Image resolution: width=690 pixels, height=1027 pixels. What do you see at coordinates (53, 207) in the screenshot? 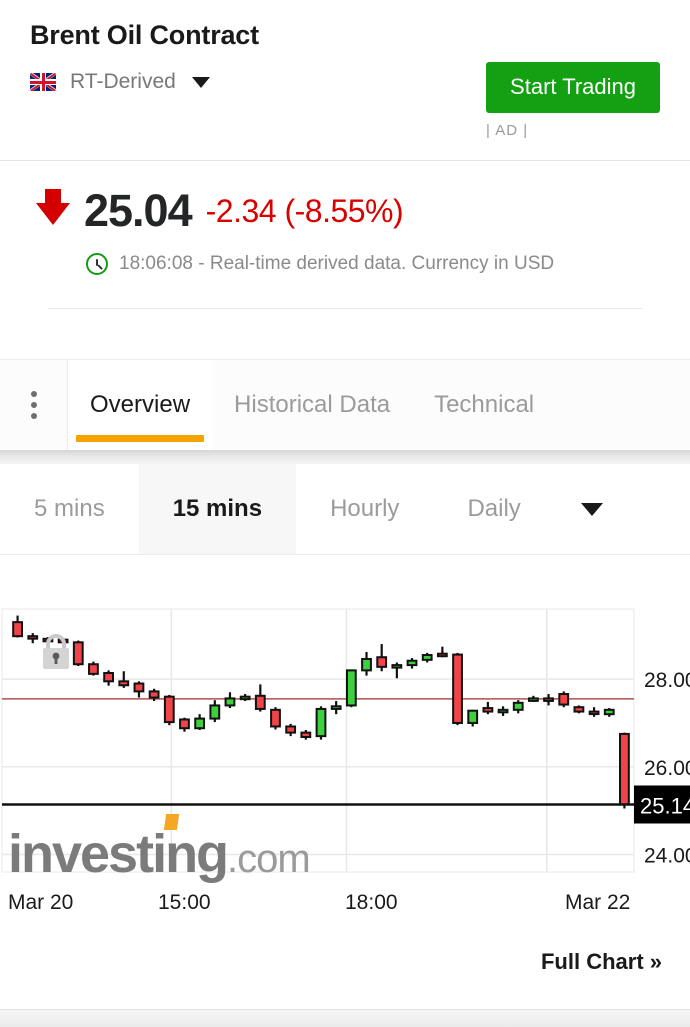
I see `arrow-down-icon` at bounding box center [53, 207].